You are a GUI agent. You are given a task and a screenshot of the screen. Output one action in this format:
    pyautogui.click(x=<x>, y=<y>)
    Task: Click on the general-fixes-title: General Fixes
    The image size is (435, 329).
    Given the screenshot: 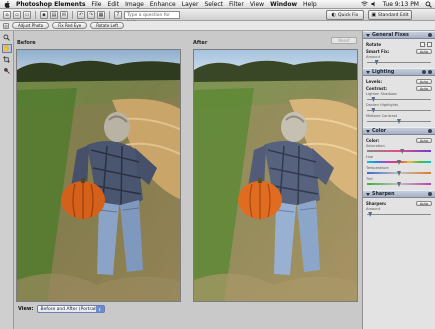 What is the action you would take?
    pyautogui.click(x=390, y=35)
    